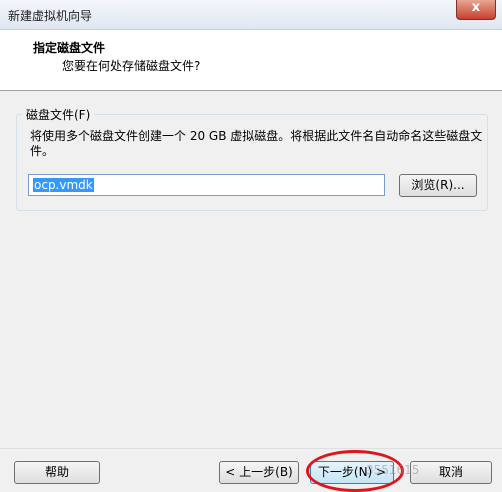  What do you see at coordinates (251, 60) in the screenshot?
I see `wizard-header: 指定磁盘文件 您要在何处存储磁盘文件?` at bounding box center [251, 60].